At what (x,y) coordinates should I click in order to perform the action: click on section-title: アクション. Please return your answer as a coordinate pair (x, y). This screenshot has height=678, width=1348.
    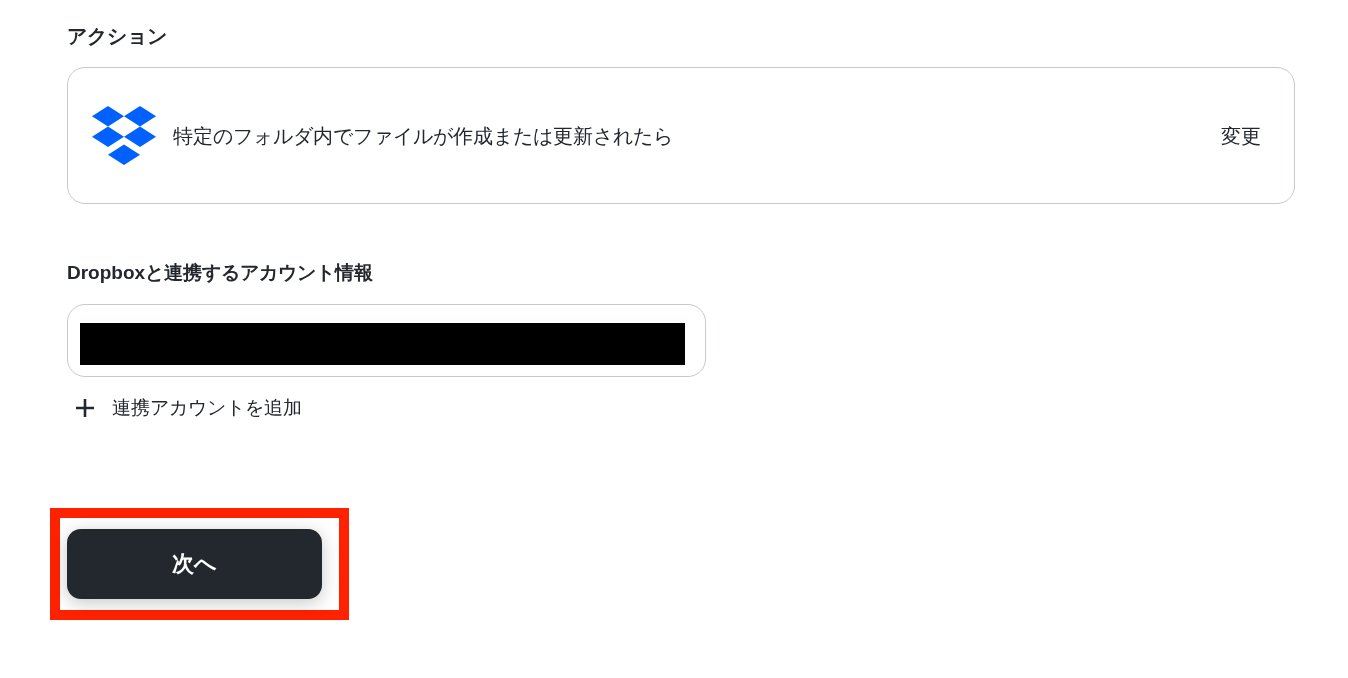
    Looking at the image, I should click on (117, 36).